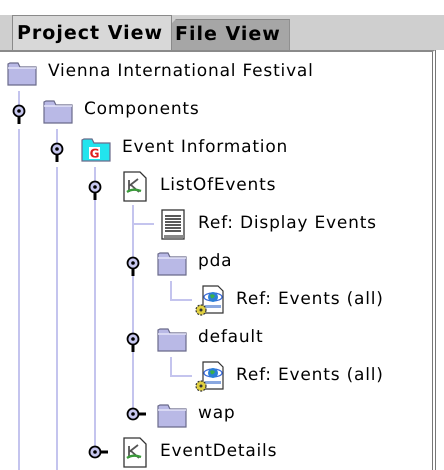  What do you see at coordinates (230, 34) in the screenshot?
I see `tab: File View` at bounding box center [230, 34].